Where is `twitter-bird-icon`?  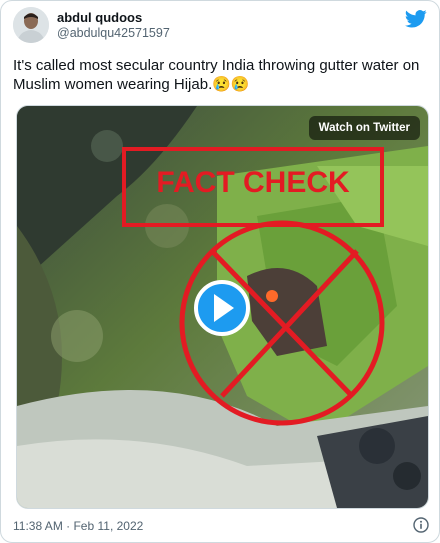
twitter-bird-icon is located at coordinates (416, 19).